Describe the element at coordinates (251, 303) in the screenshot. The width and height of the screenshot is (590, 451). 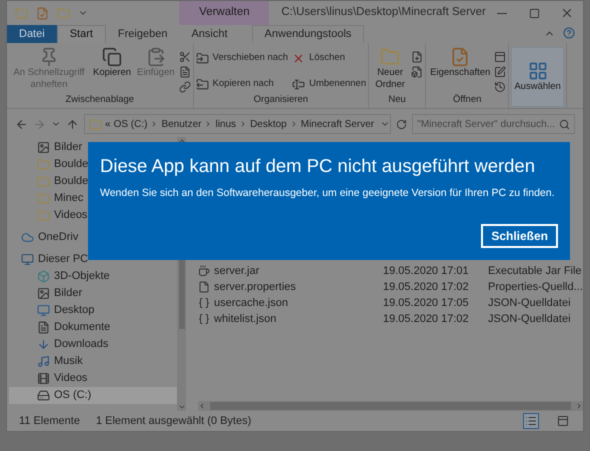
I see `file-name: usercache.json` at that location.